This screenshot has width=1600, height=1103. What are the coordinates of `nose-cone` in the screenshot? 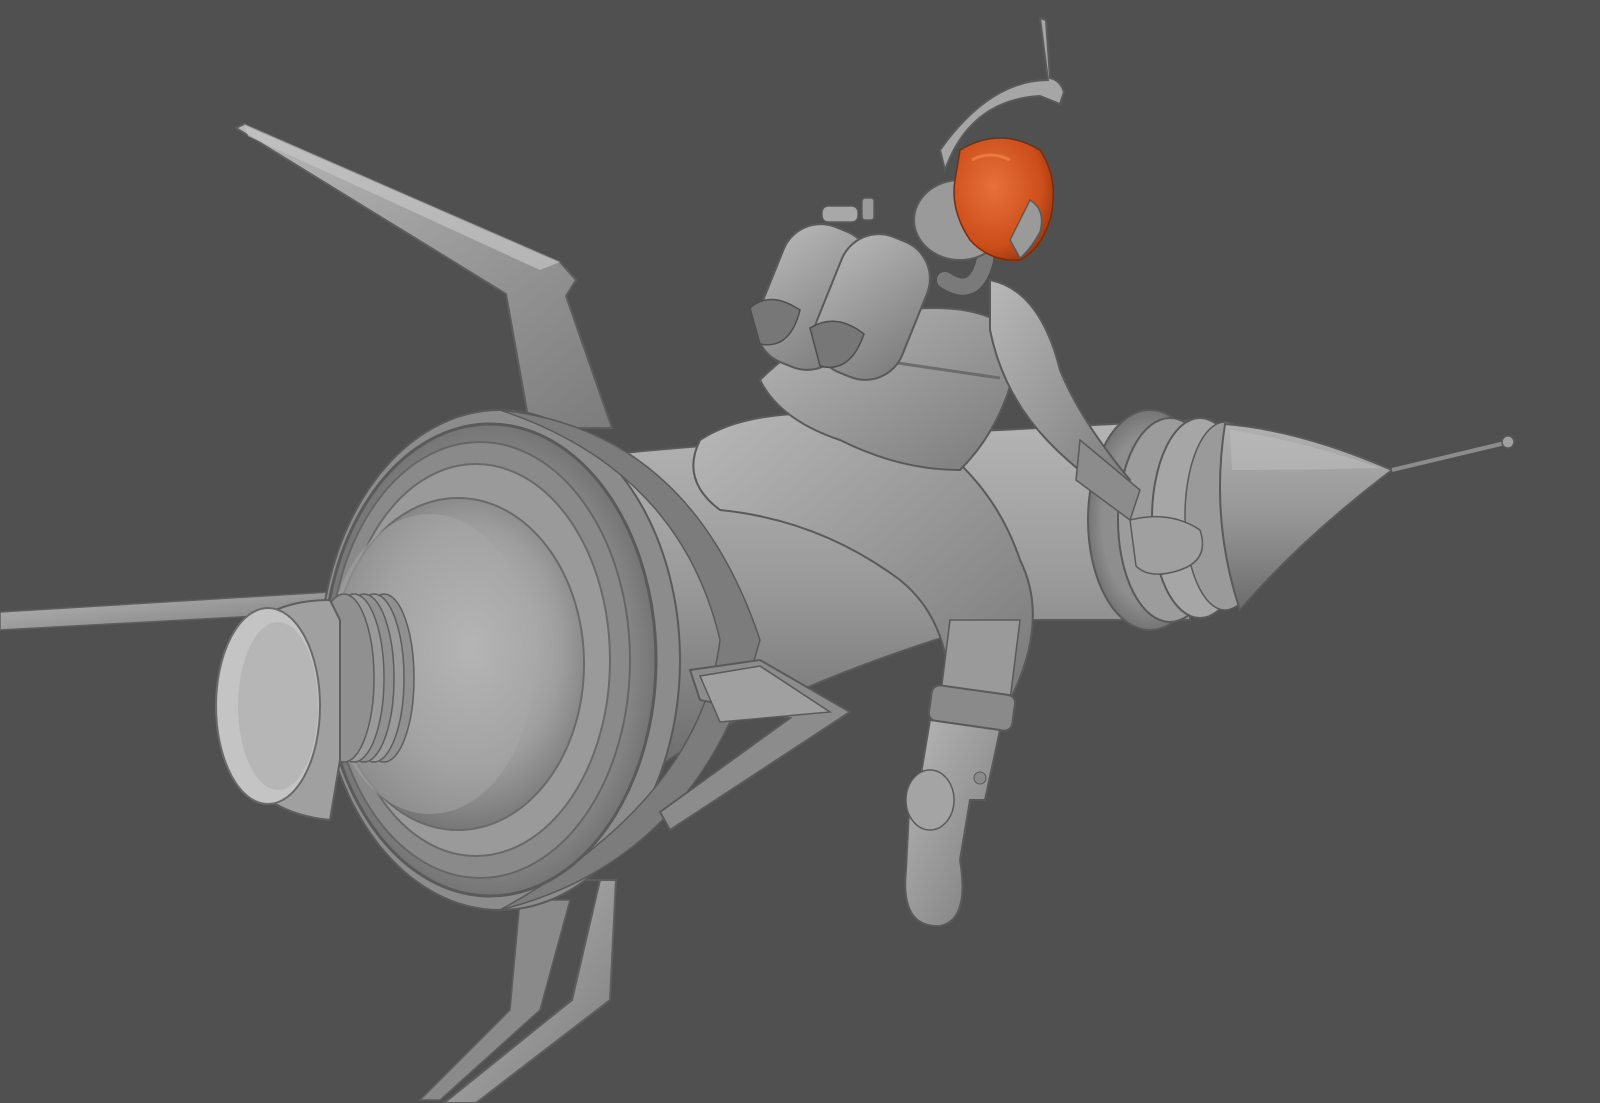 It's located at (1367, 517).